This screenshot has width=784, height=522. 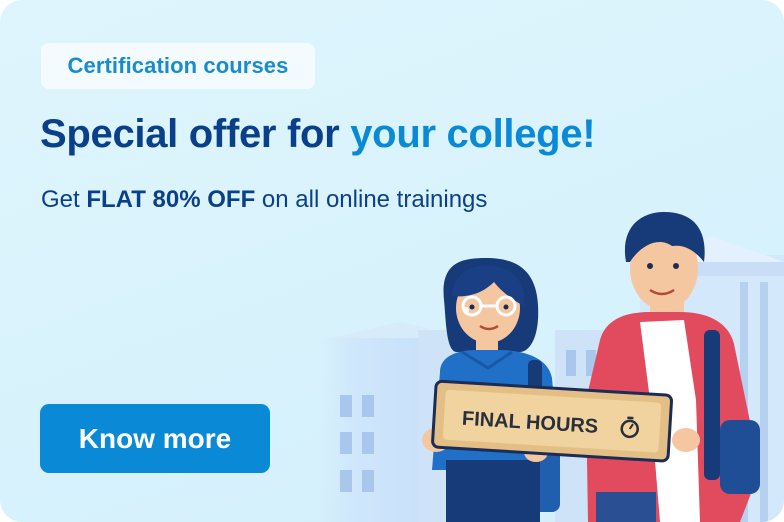 What do you see at coordinates (155, 438) in the screenshot?
I see `know-more-button: Know more` at bounding box center [155, 438].